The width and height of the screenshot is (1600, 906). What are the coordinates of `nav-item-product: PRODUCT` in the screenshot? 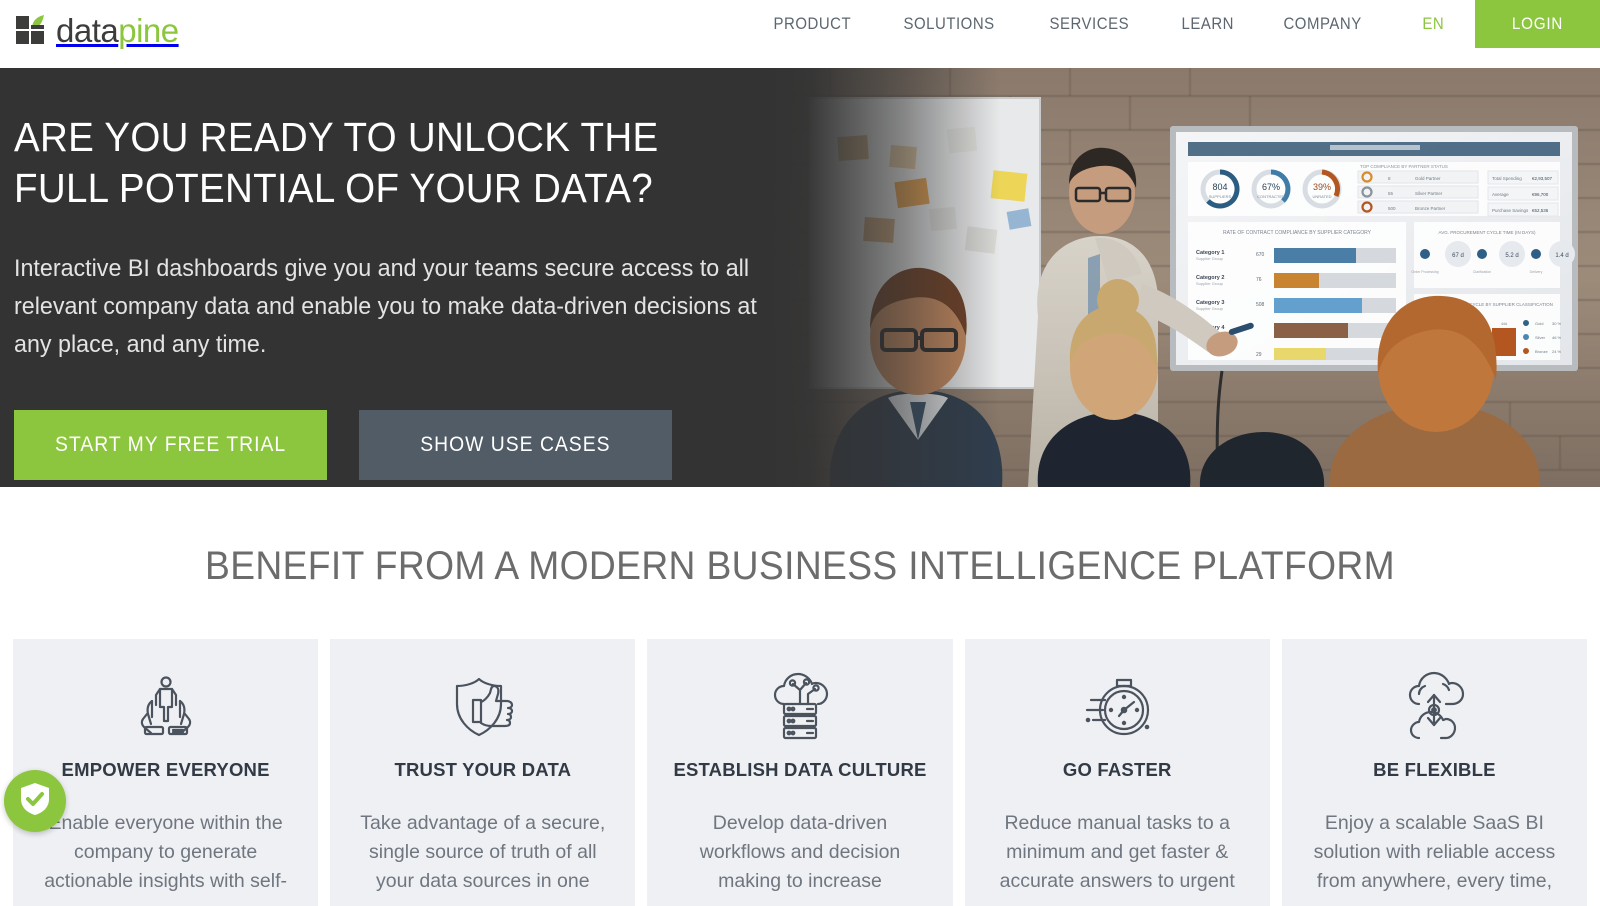 It's located at (812, 24).